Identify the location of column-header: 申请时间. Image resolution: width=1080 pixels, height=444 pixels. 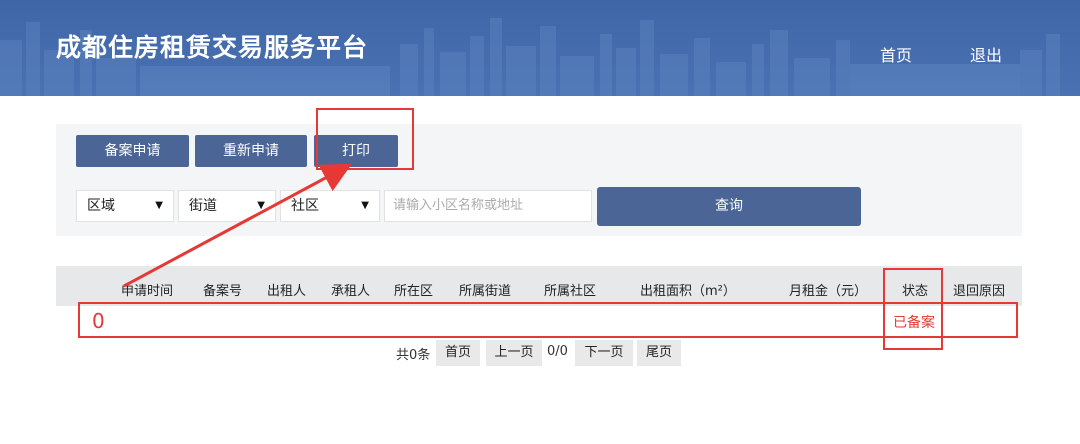
(147, 291).